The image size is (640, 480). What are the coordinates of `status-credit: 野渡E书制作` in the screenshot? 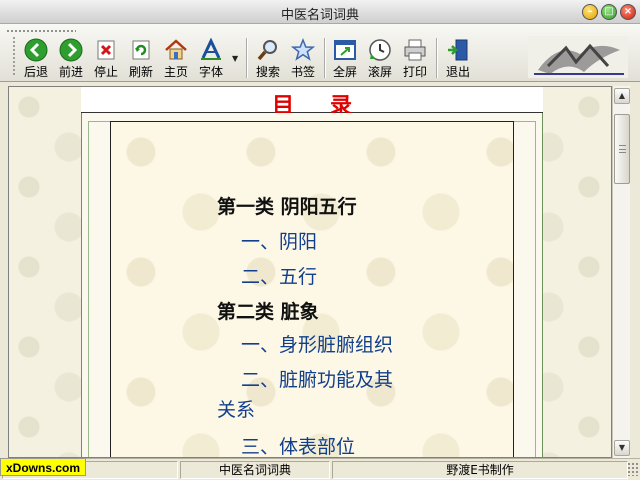 It's located at (480, 470).